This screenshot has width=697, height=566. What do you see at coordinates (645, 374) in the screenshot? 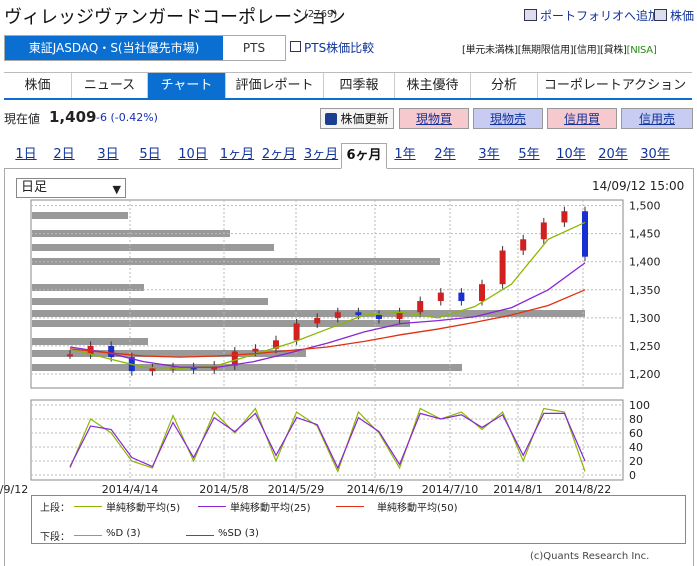
I see `price-tick-label: 1,200` at bounding box center [645, 374].